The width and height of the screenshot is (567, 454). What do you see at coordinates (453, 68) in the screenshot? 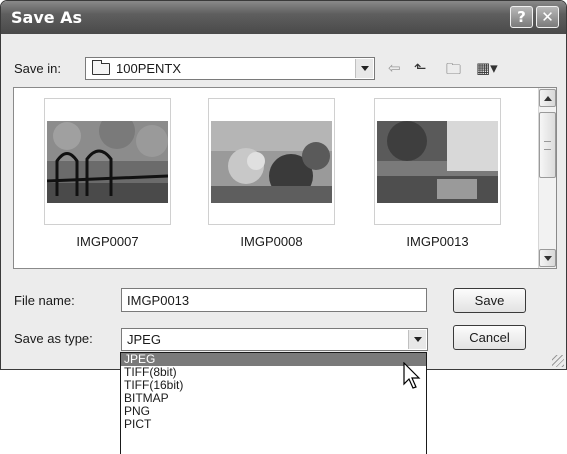
I see `new-folder-icon: 🗀` at bounding box center [453, 68].